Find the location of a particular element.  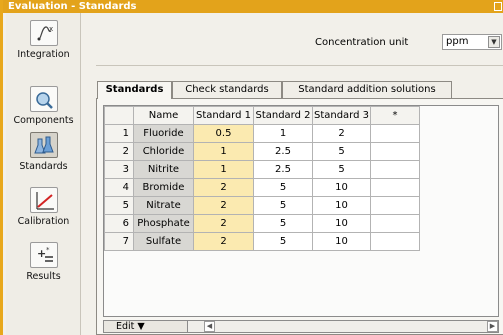

tab-label: Standards is located at coordinates (134, 89).